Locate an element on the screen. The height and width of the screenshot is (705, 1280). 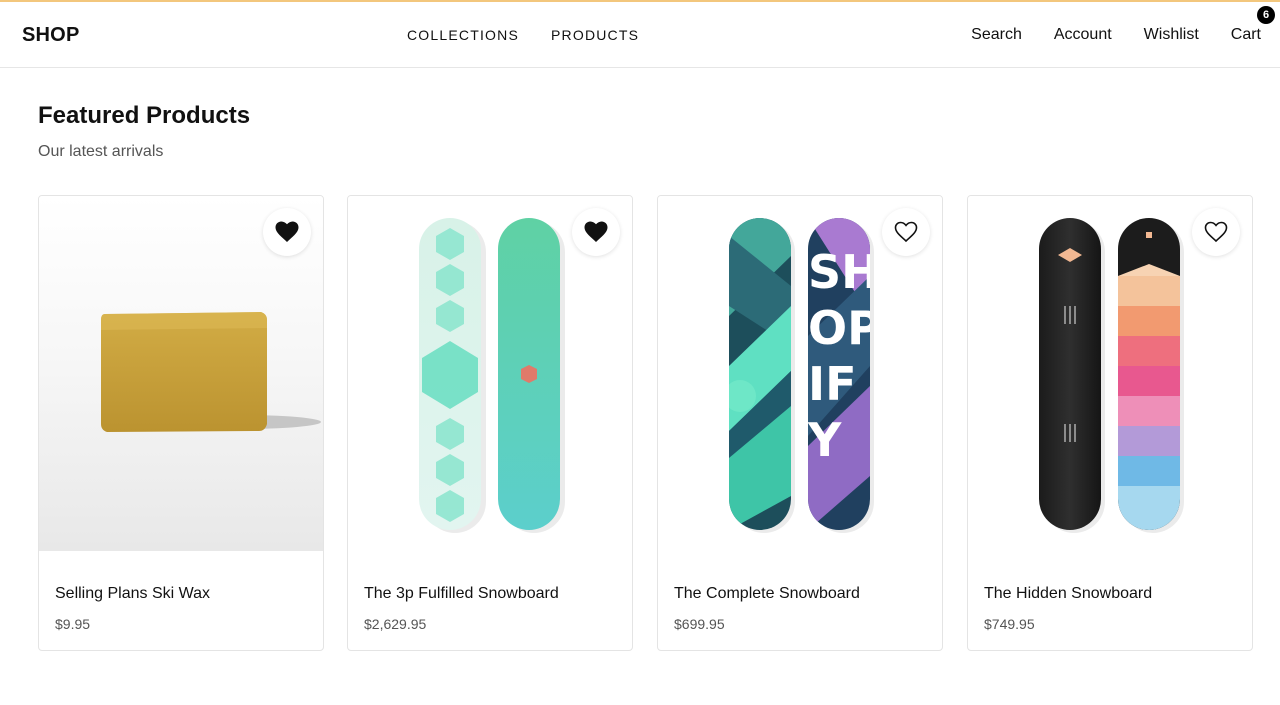
product-card: The 3p Fulfilled Snowboard $2,629.95 is located at coordinates (490, 423).